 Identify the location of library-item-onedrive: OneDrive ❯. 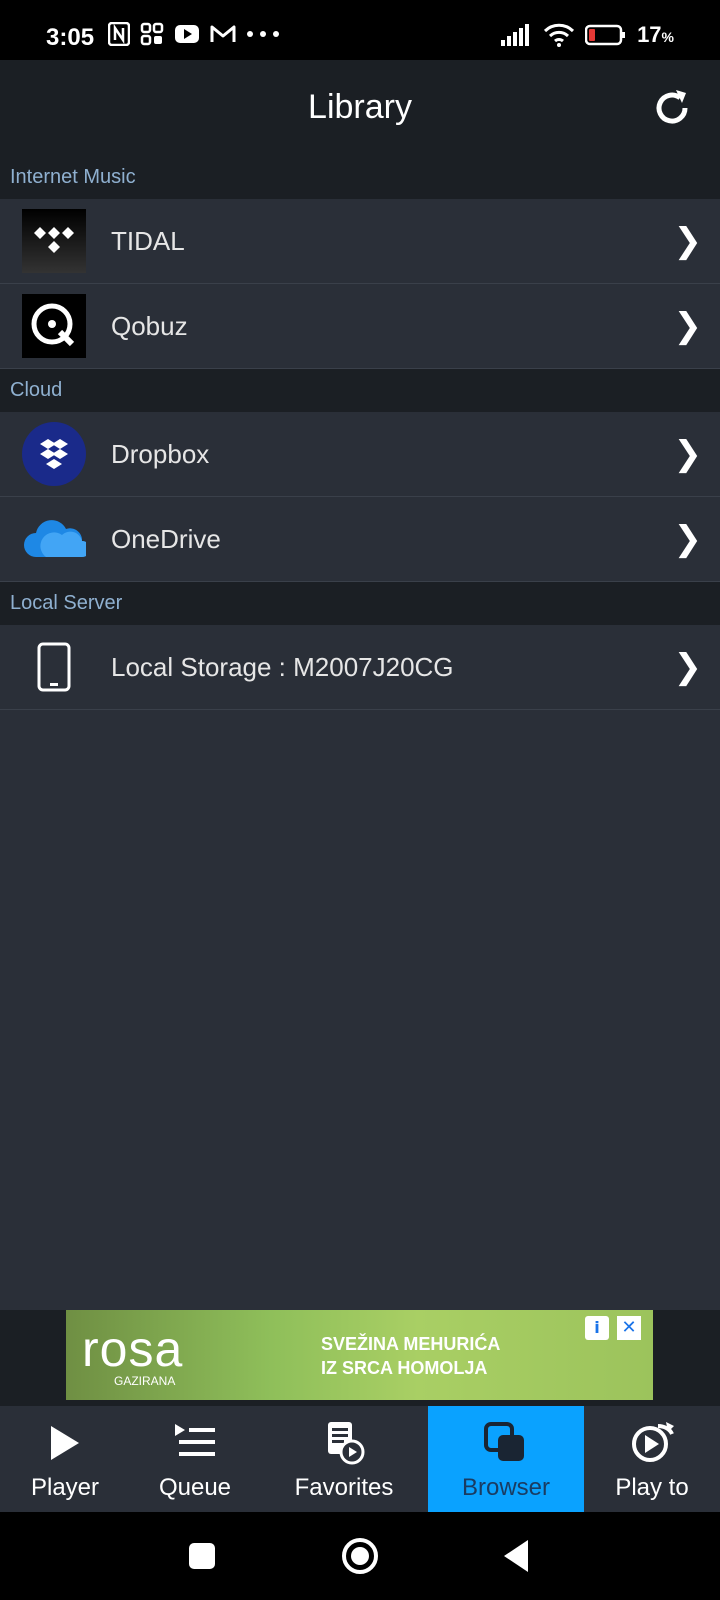
(360, 539).